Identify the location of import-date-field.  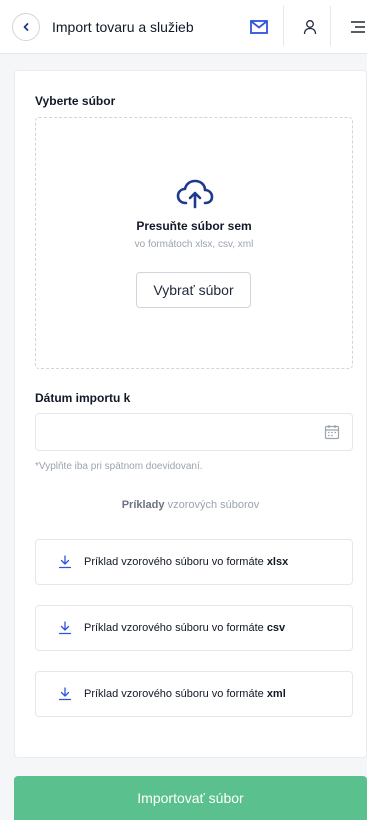
(194, 432).